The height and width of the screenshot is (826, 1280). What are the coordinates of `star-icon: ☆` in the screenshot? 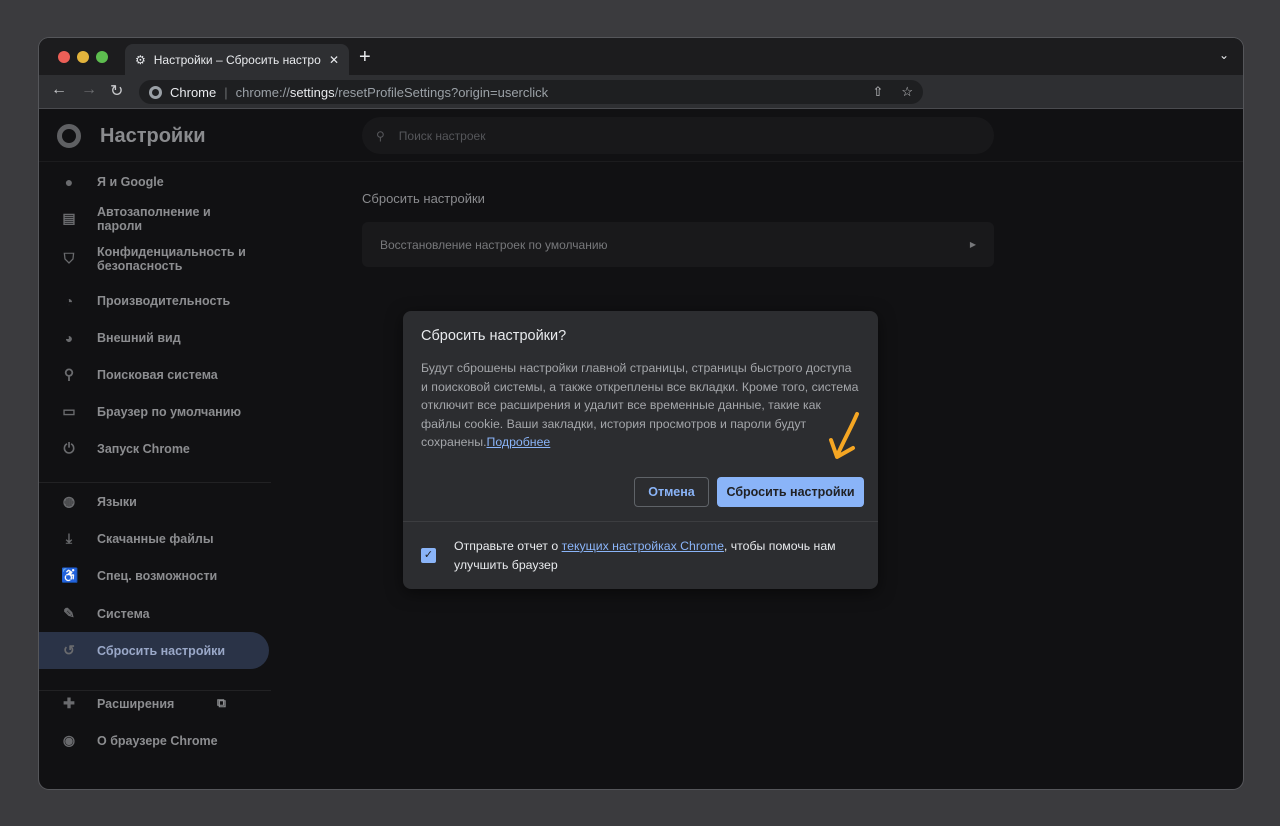 It's located at (907, 92).